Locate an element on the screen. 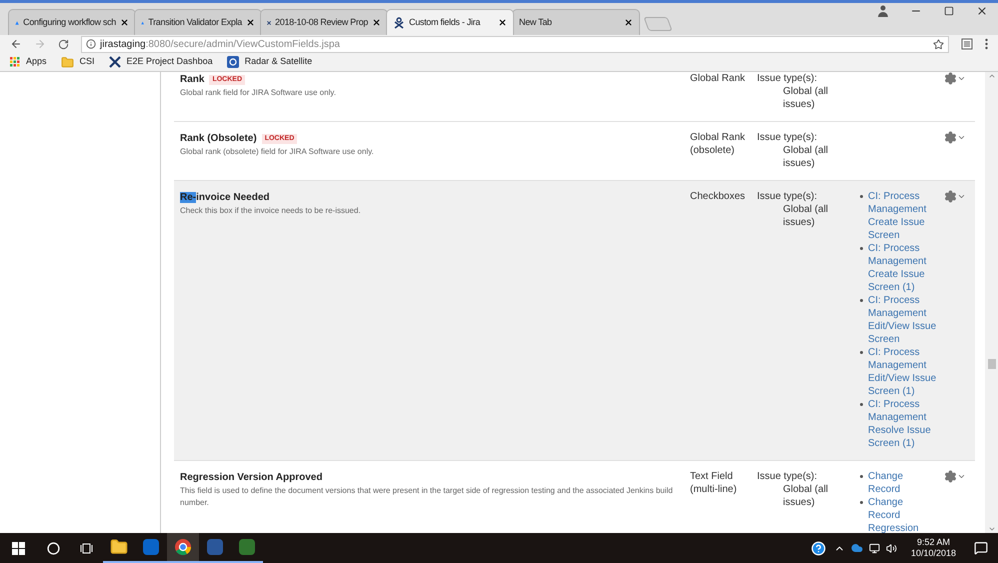 The height and width of the screenshot is (563, 998). field-name: Re-invoice Needed is located at coordinates (225, 198).